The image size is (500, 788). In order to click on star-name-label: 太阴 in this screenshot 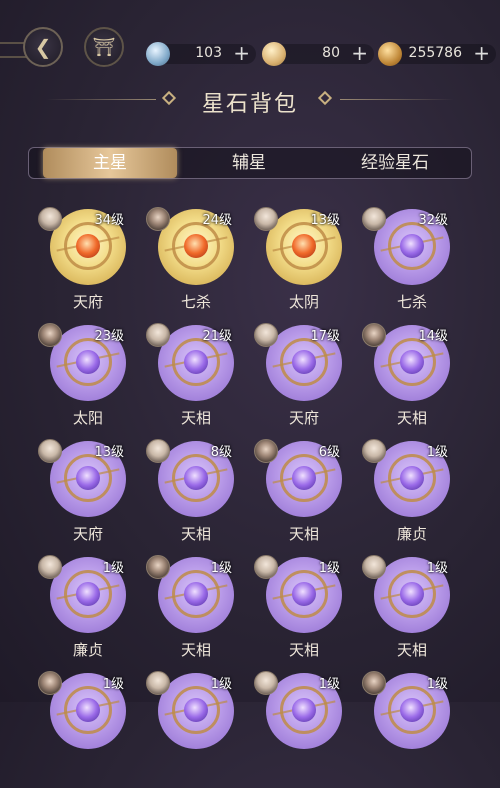, I will do `click(303, 302)`.